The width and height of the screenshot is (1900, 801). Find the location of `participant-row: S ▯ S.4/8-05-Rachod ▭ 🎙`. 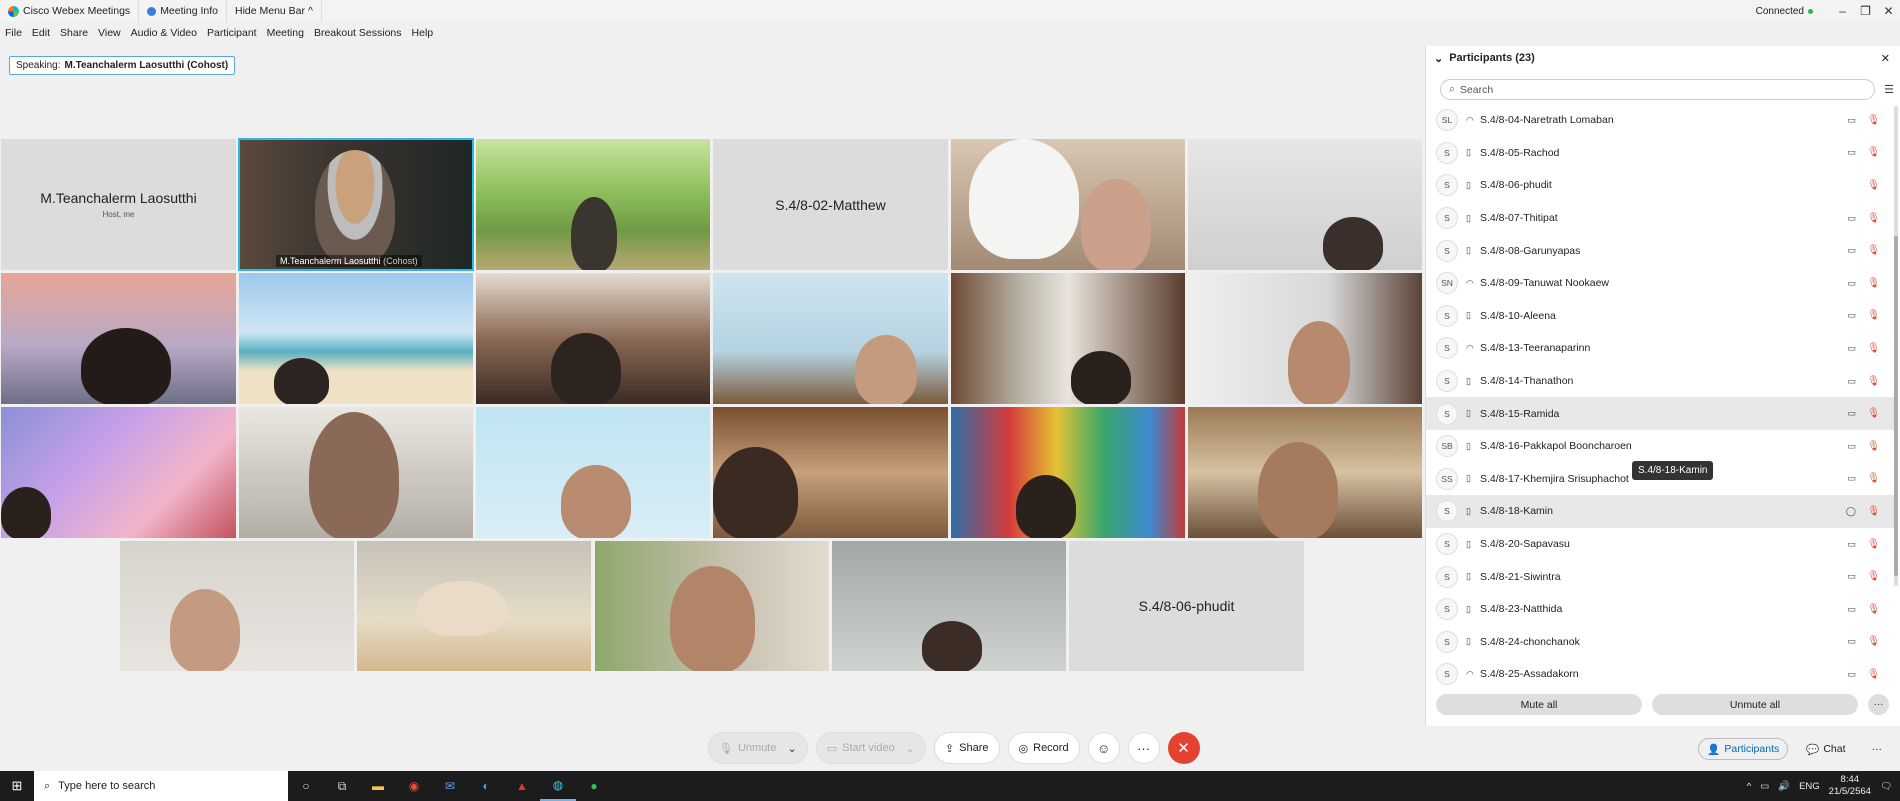

participant-row: S ▯ S.4/8-05-Rachod ▭ 🎙 is located at coordinates (1660, 153).